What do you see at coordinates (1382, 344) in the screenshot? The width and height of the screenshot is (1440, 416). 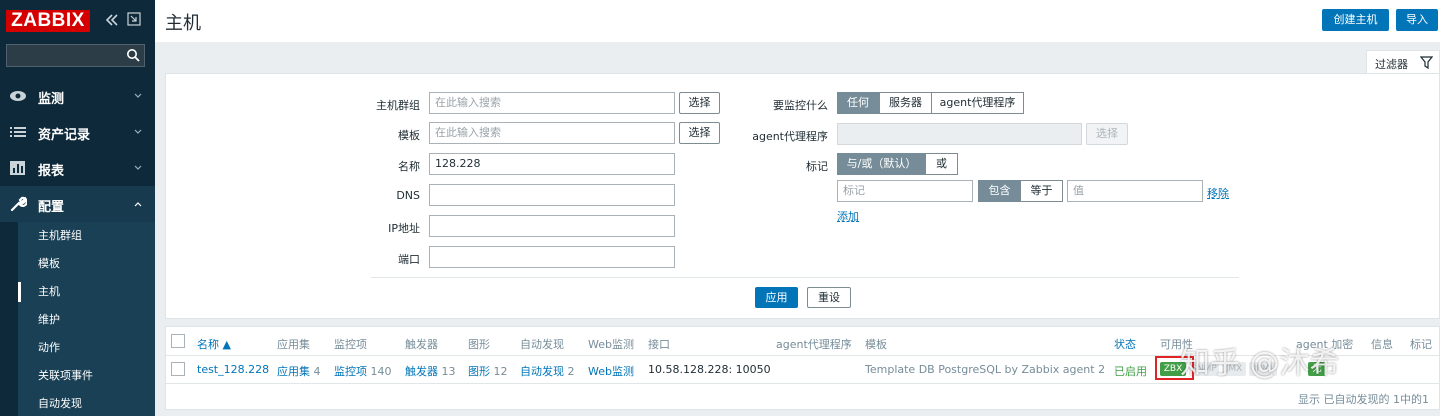 I see `column-header-info: 信息` at bounding box center [1382, 344].